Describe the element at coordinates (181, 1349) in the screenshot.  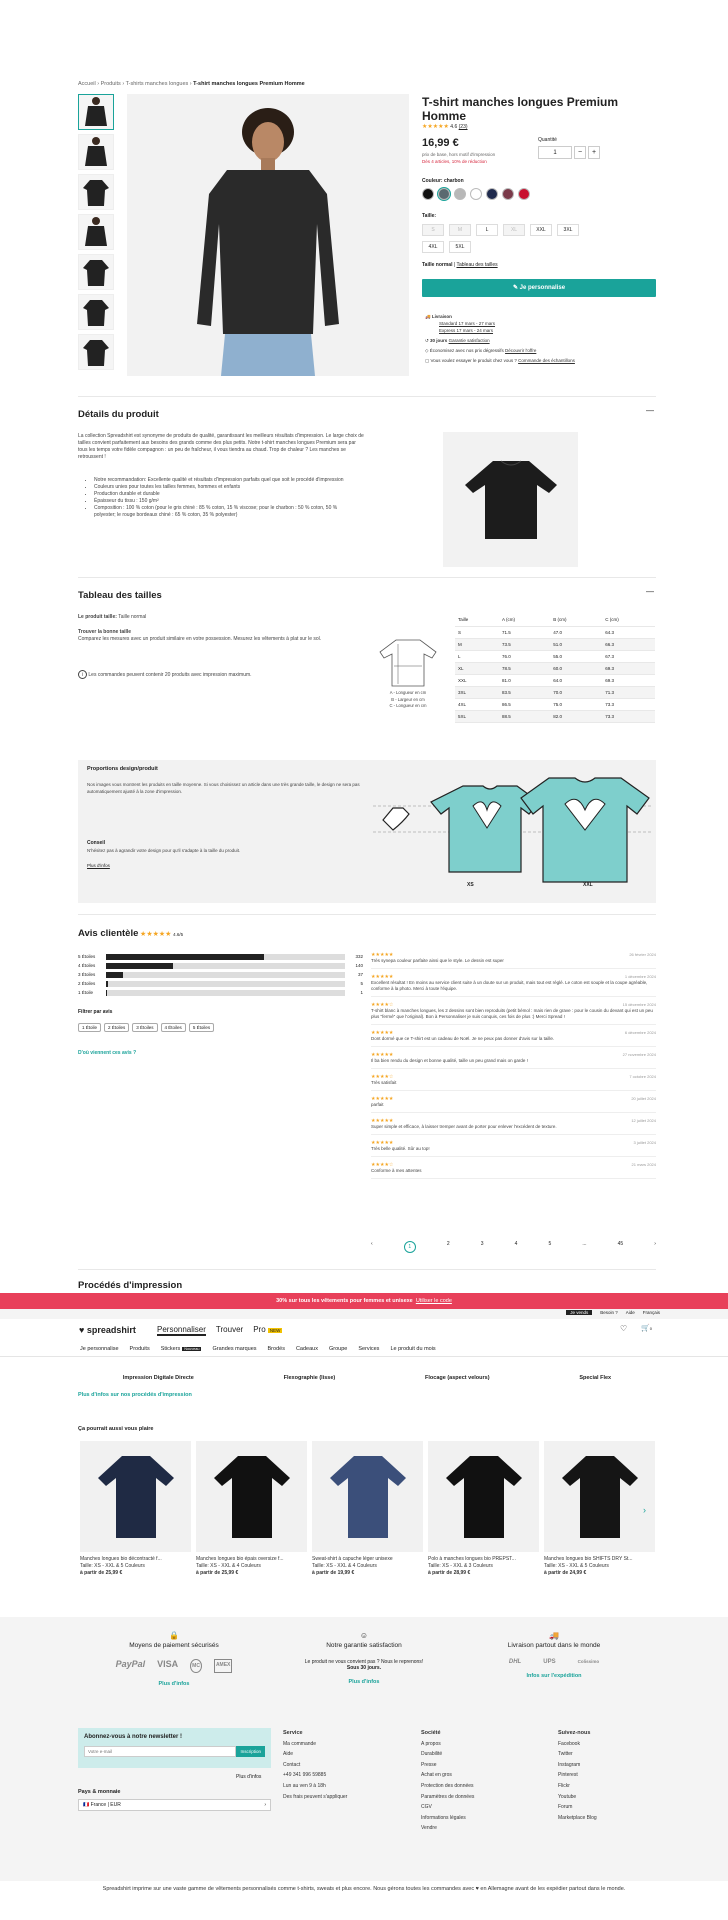
I see `nav-link: Stickers Nouveau` at that location.